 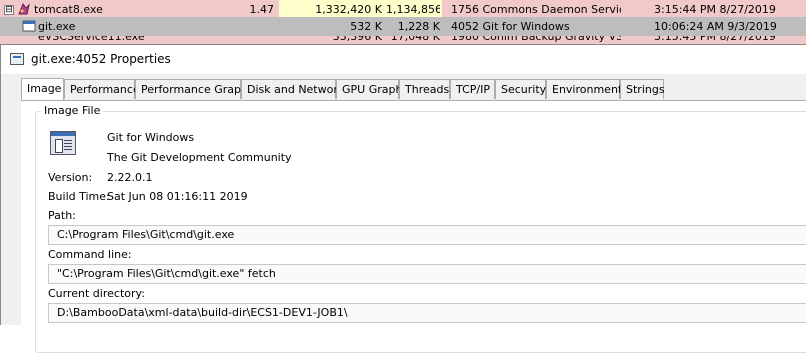 I want to click on tab-image: Image, so click(x=42, y=89).